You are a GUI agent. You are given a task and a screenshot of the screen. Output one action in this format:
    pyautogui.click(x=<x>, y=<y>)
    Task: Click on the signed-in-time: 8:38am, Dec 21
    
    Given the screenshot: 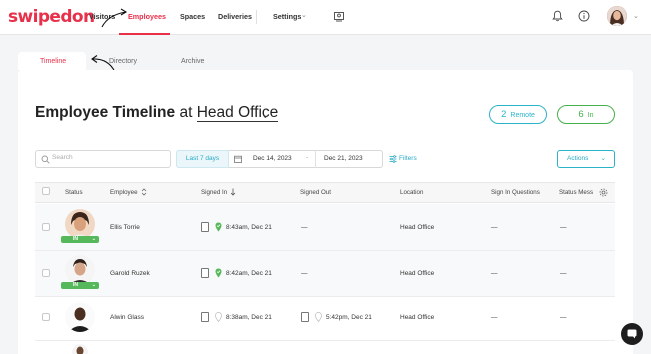 What is the action you would take?
    pyautogui.click(x=249, y=317)
    